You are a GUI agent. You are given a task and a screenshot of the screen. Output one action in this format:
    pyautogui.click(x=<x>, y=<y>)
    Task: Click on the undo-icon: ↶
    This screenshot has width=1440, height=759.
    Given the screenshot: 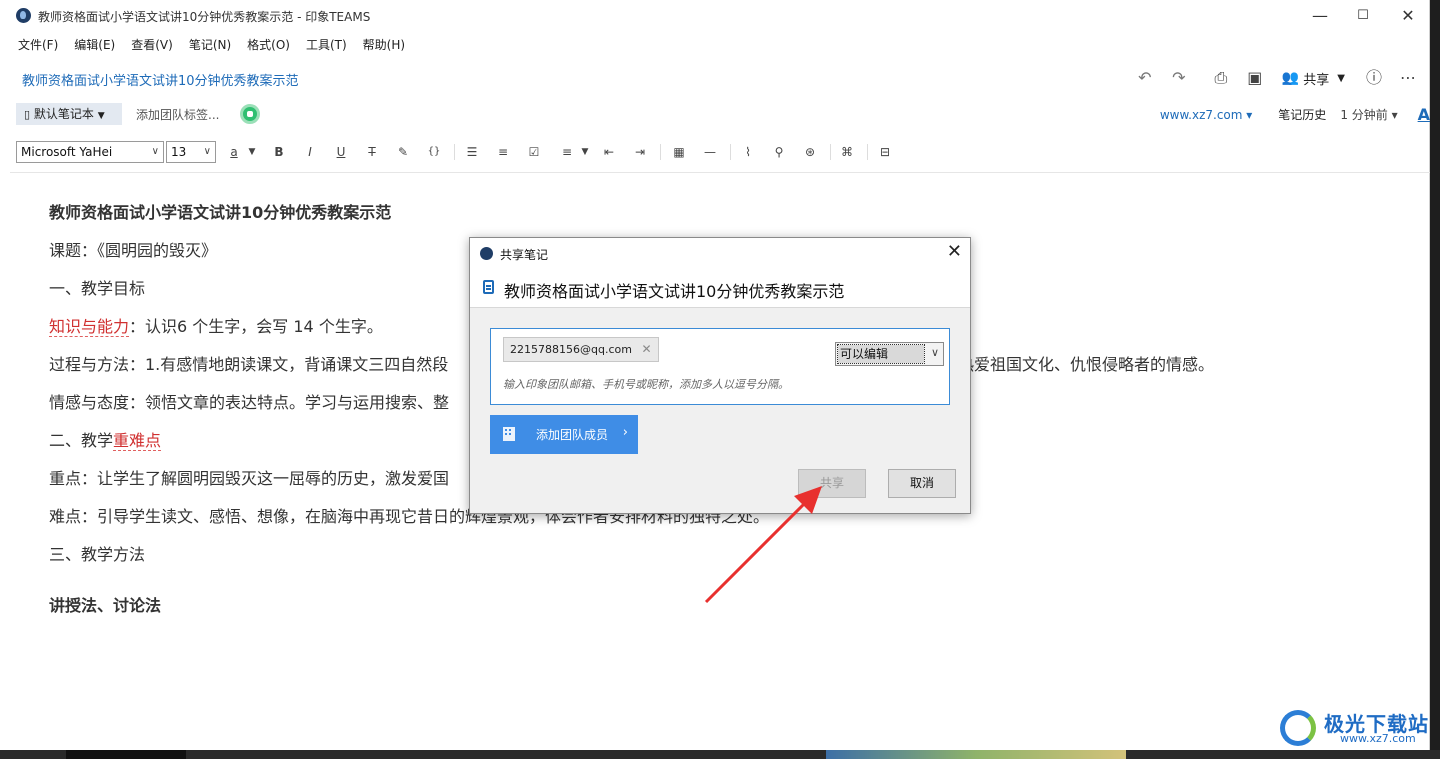 What is the action you would take?
    pyautogui.click(x=1145, y=78)
    